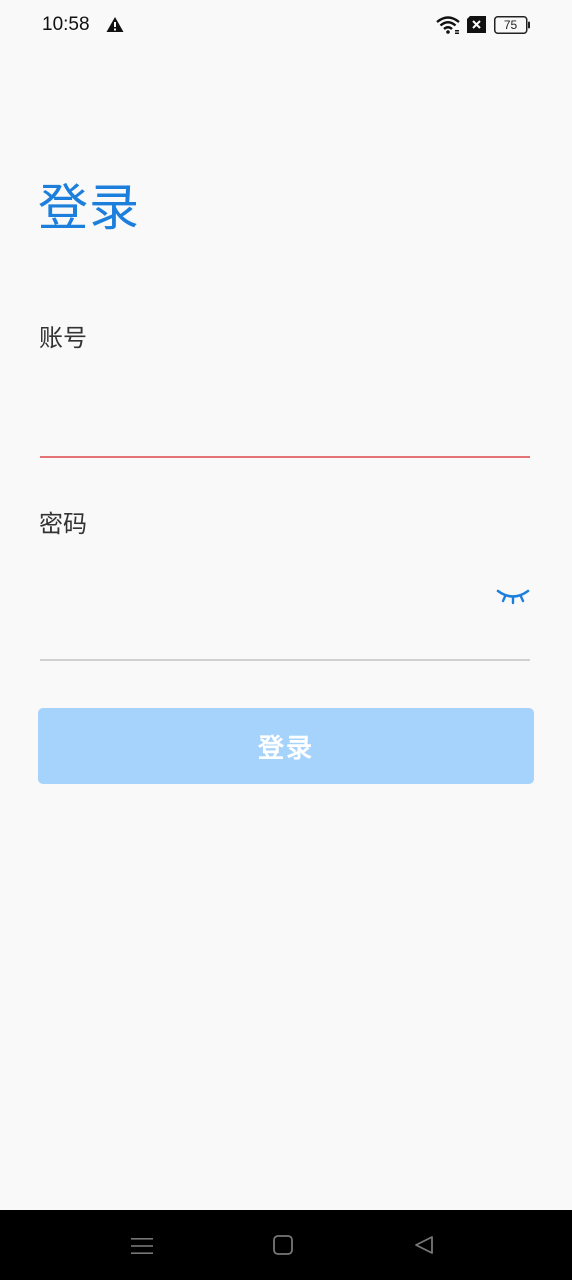 The height and width of the screenshot is (1280, 572). Describe the element at coordinates (285, 660) in the screenshot. I see `password-underline` at that location.